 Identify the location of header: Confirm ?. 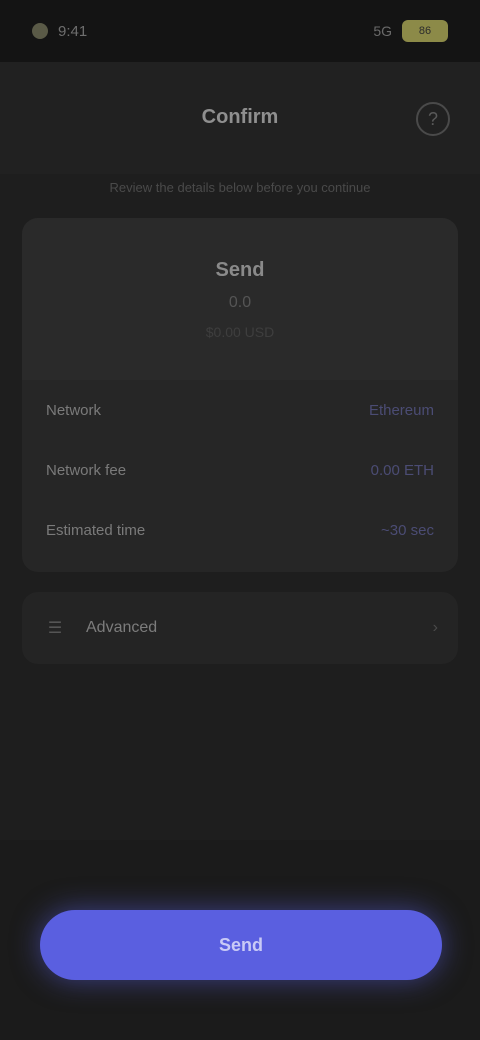
(240, 118).